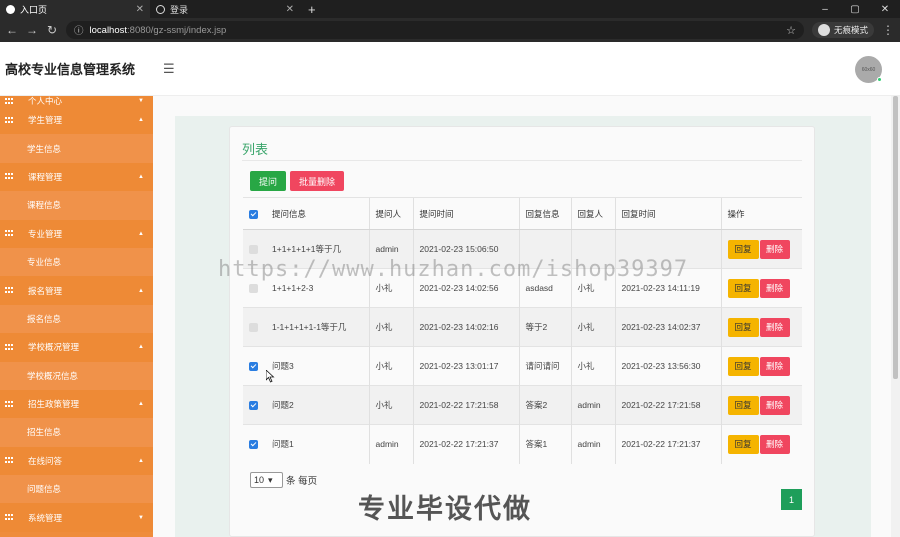 The height and width of the screenshot is (537, 900). What do you see at coordinates (160, 9) in the screenshot?
I see `globe-icon` at bounding box center [160, 9].